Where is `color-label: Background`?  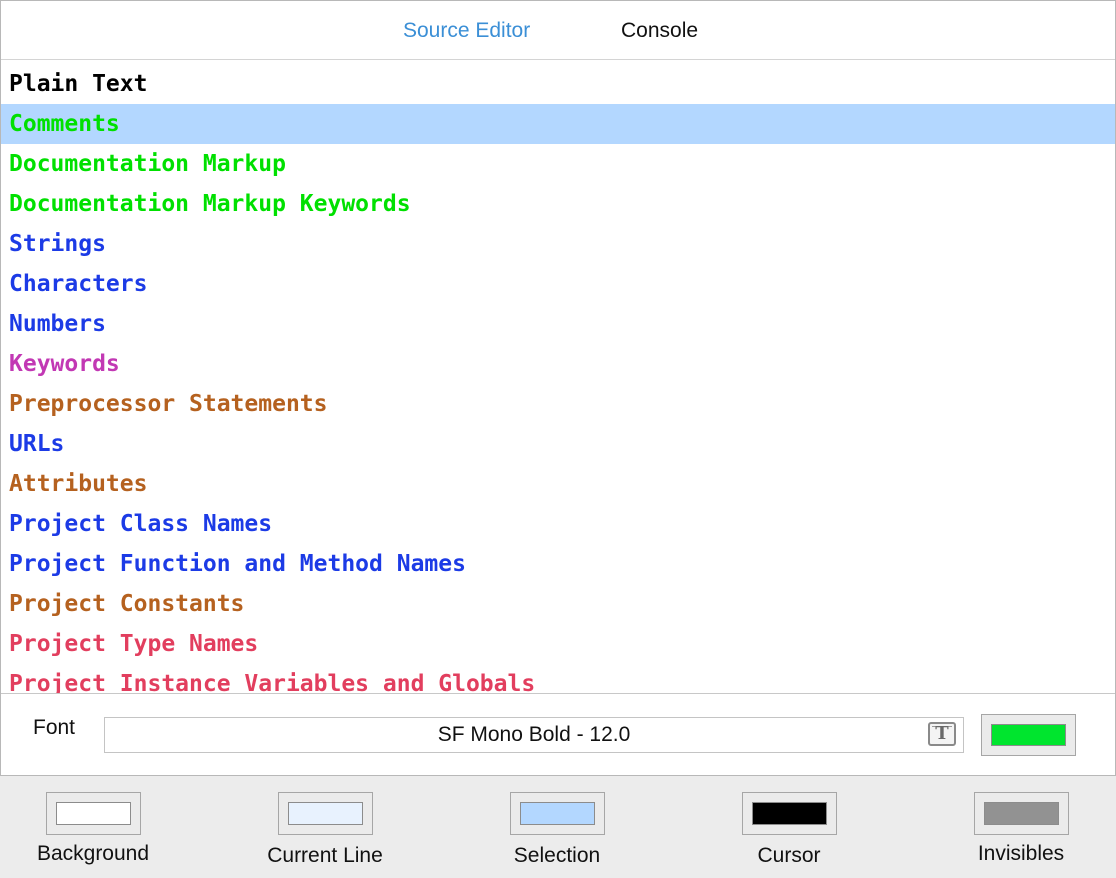 color-label: Background is located at coordinates (93, 853).